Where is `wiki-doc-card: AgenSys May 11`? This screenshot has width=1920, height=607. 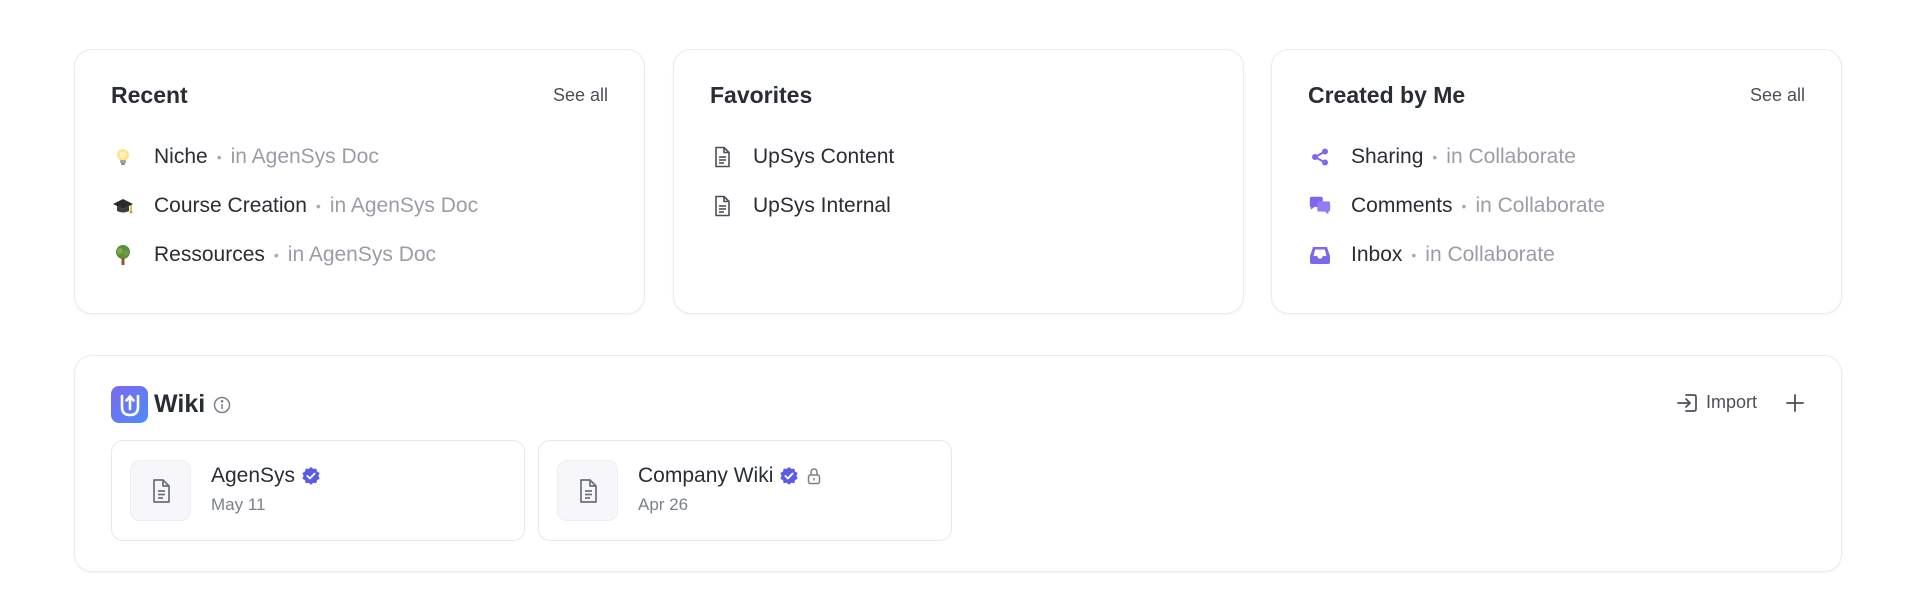
wiki-doc-card: AgenSys May 11 is located at coordinates (318, 490).